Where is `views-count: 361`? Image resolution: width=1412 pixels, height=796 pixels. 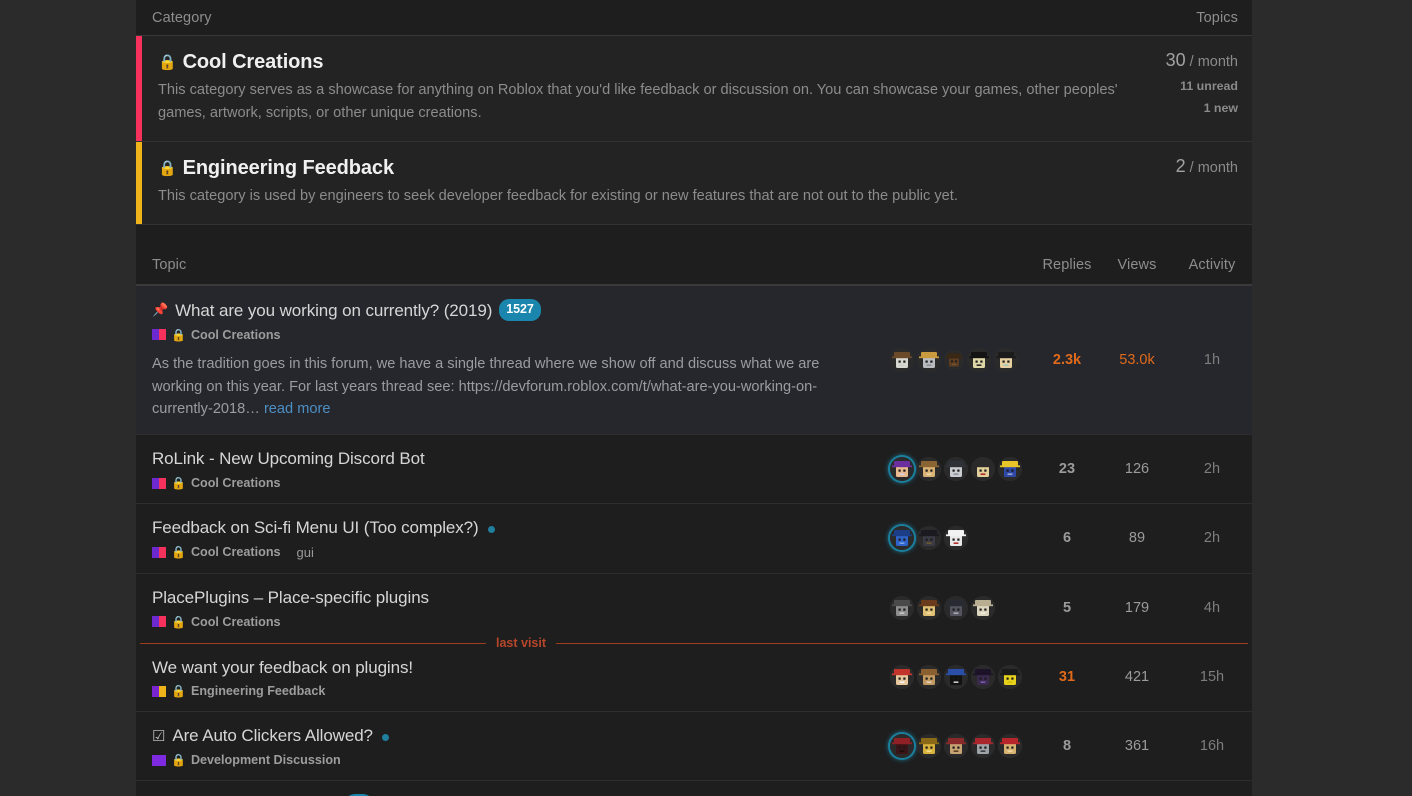
views-count: 361 is located at coordinates (1137, 746).